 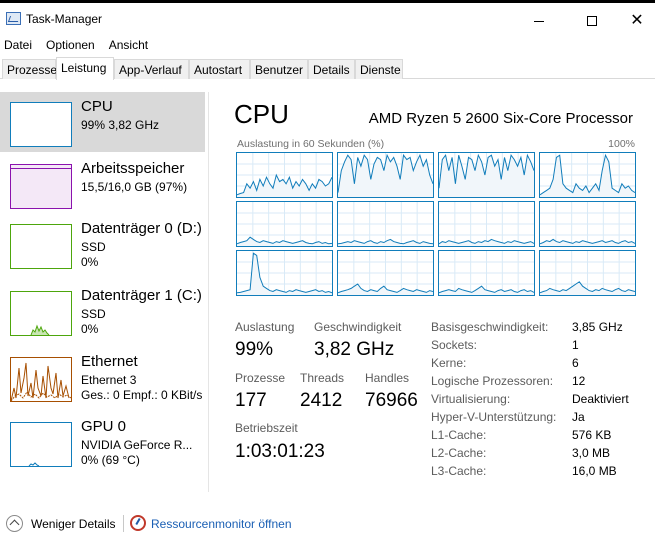 I want to click on info-label: Sockets:, so click(x=454, y=345).